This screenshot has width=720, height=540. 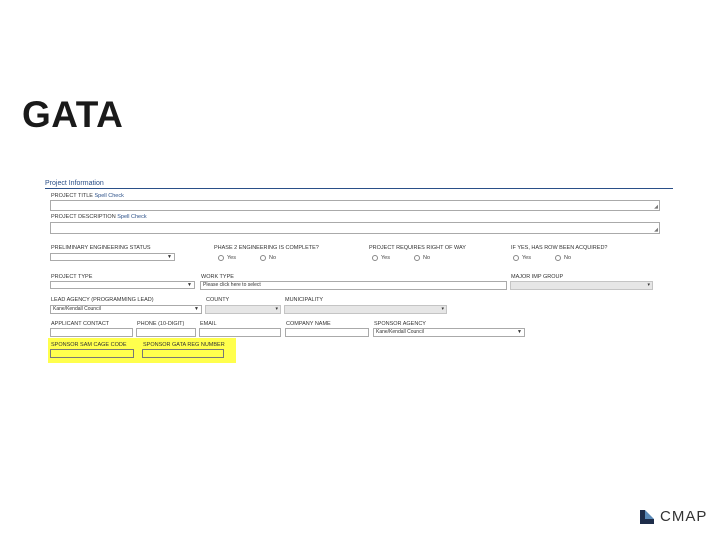 I want to click on row-acquired-yes-label: Yes, so click(x=526, y=258).